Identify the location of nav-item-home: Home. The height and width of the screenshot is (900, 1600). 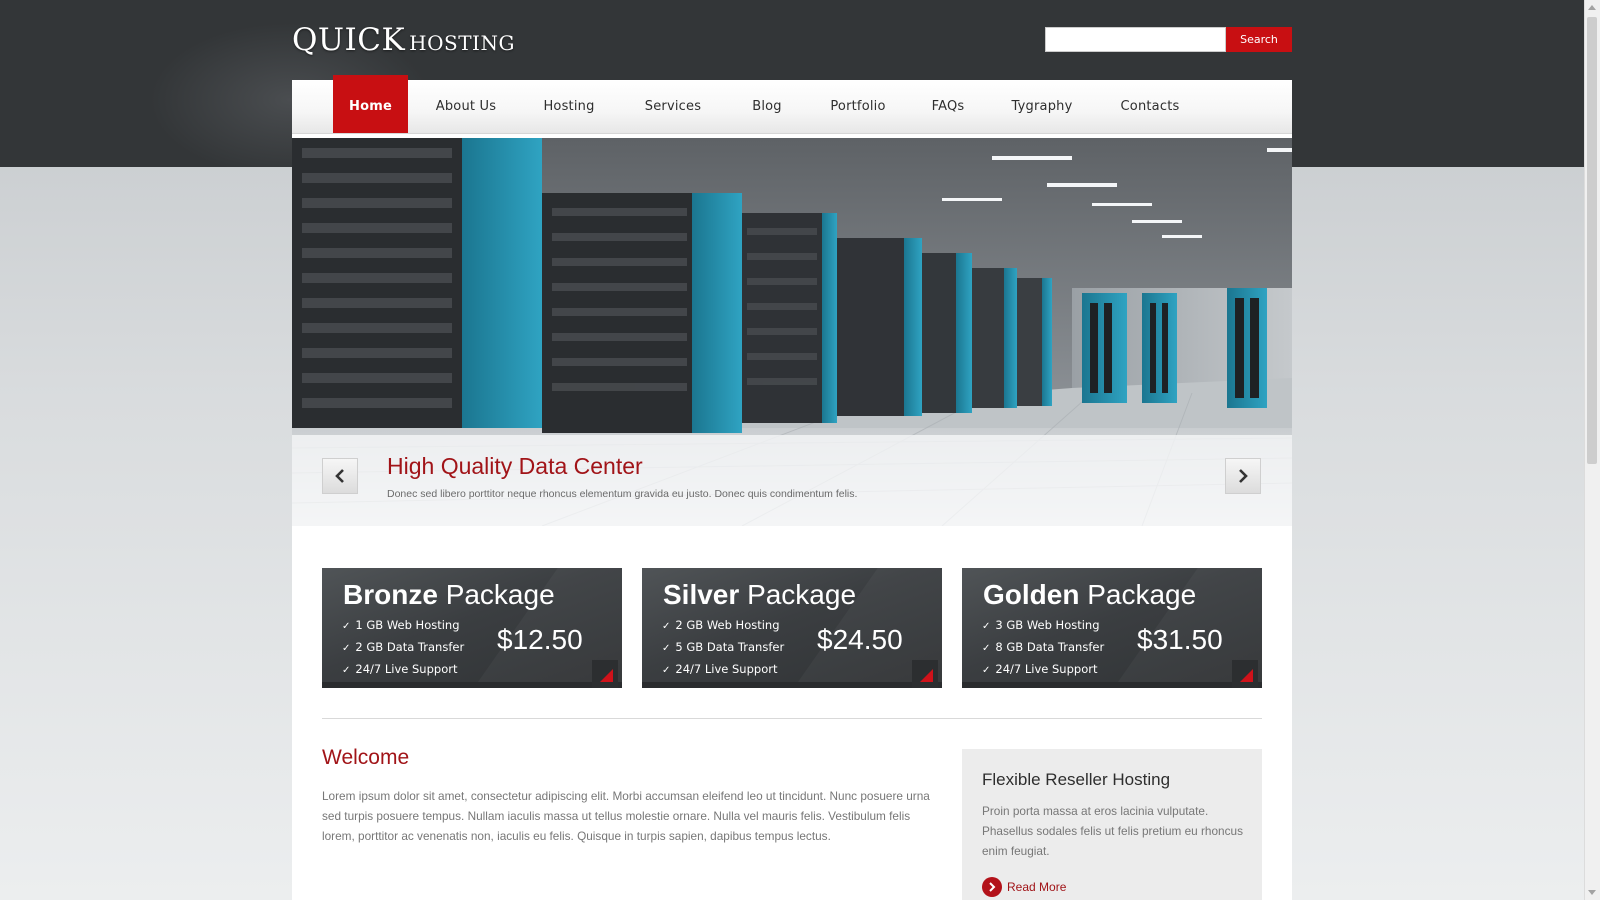
(370, 104).